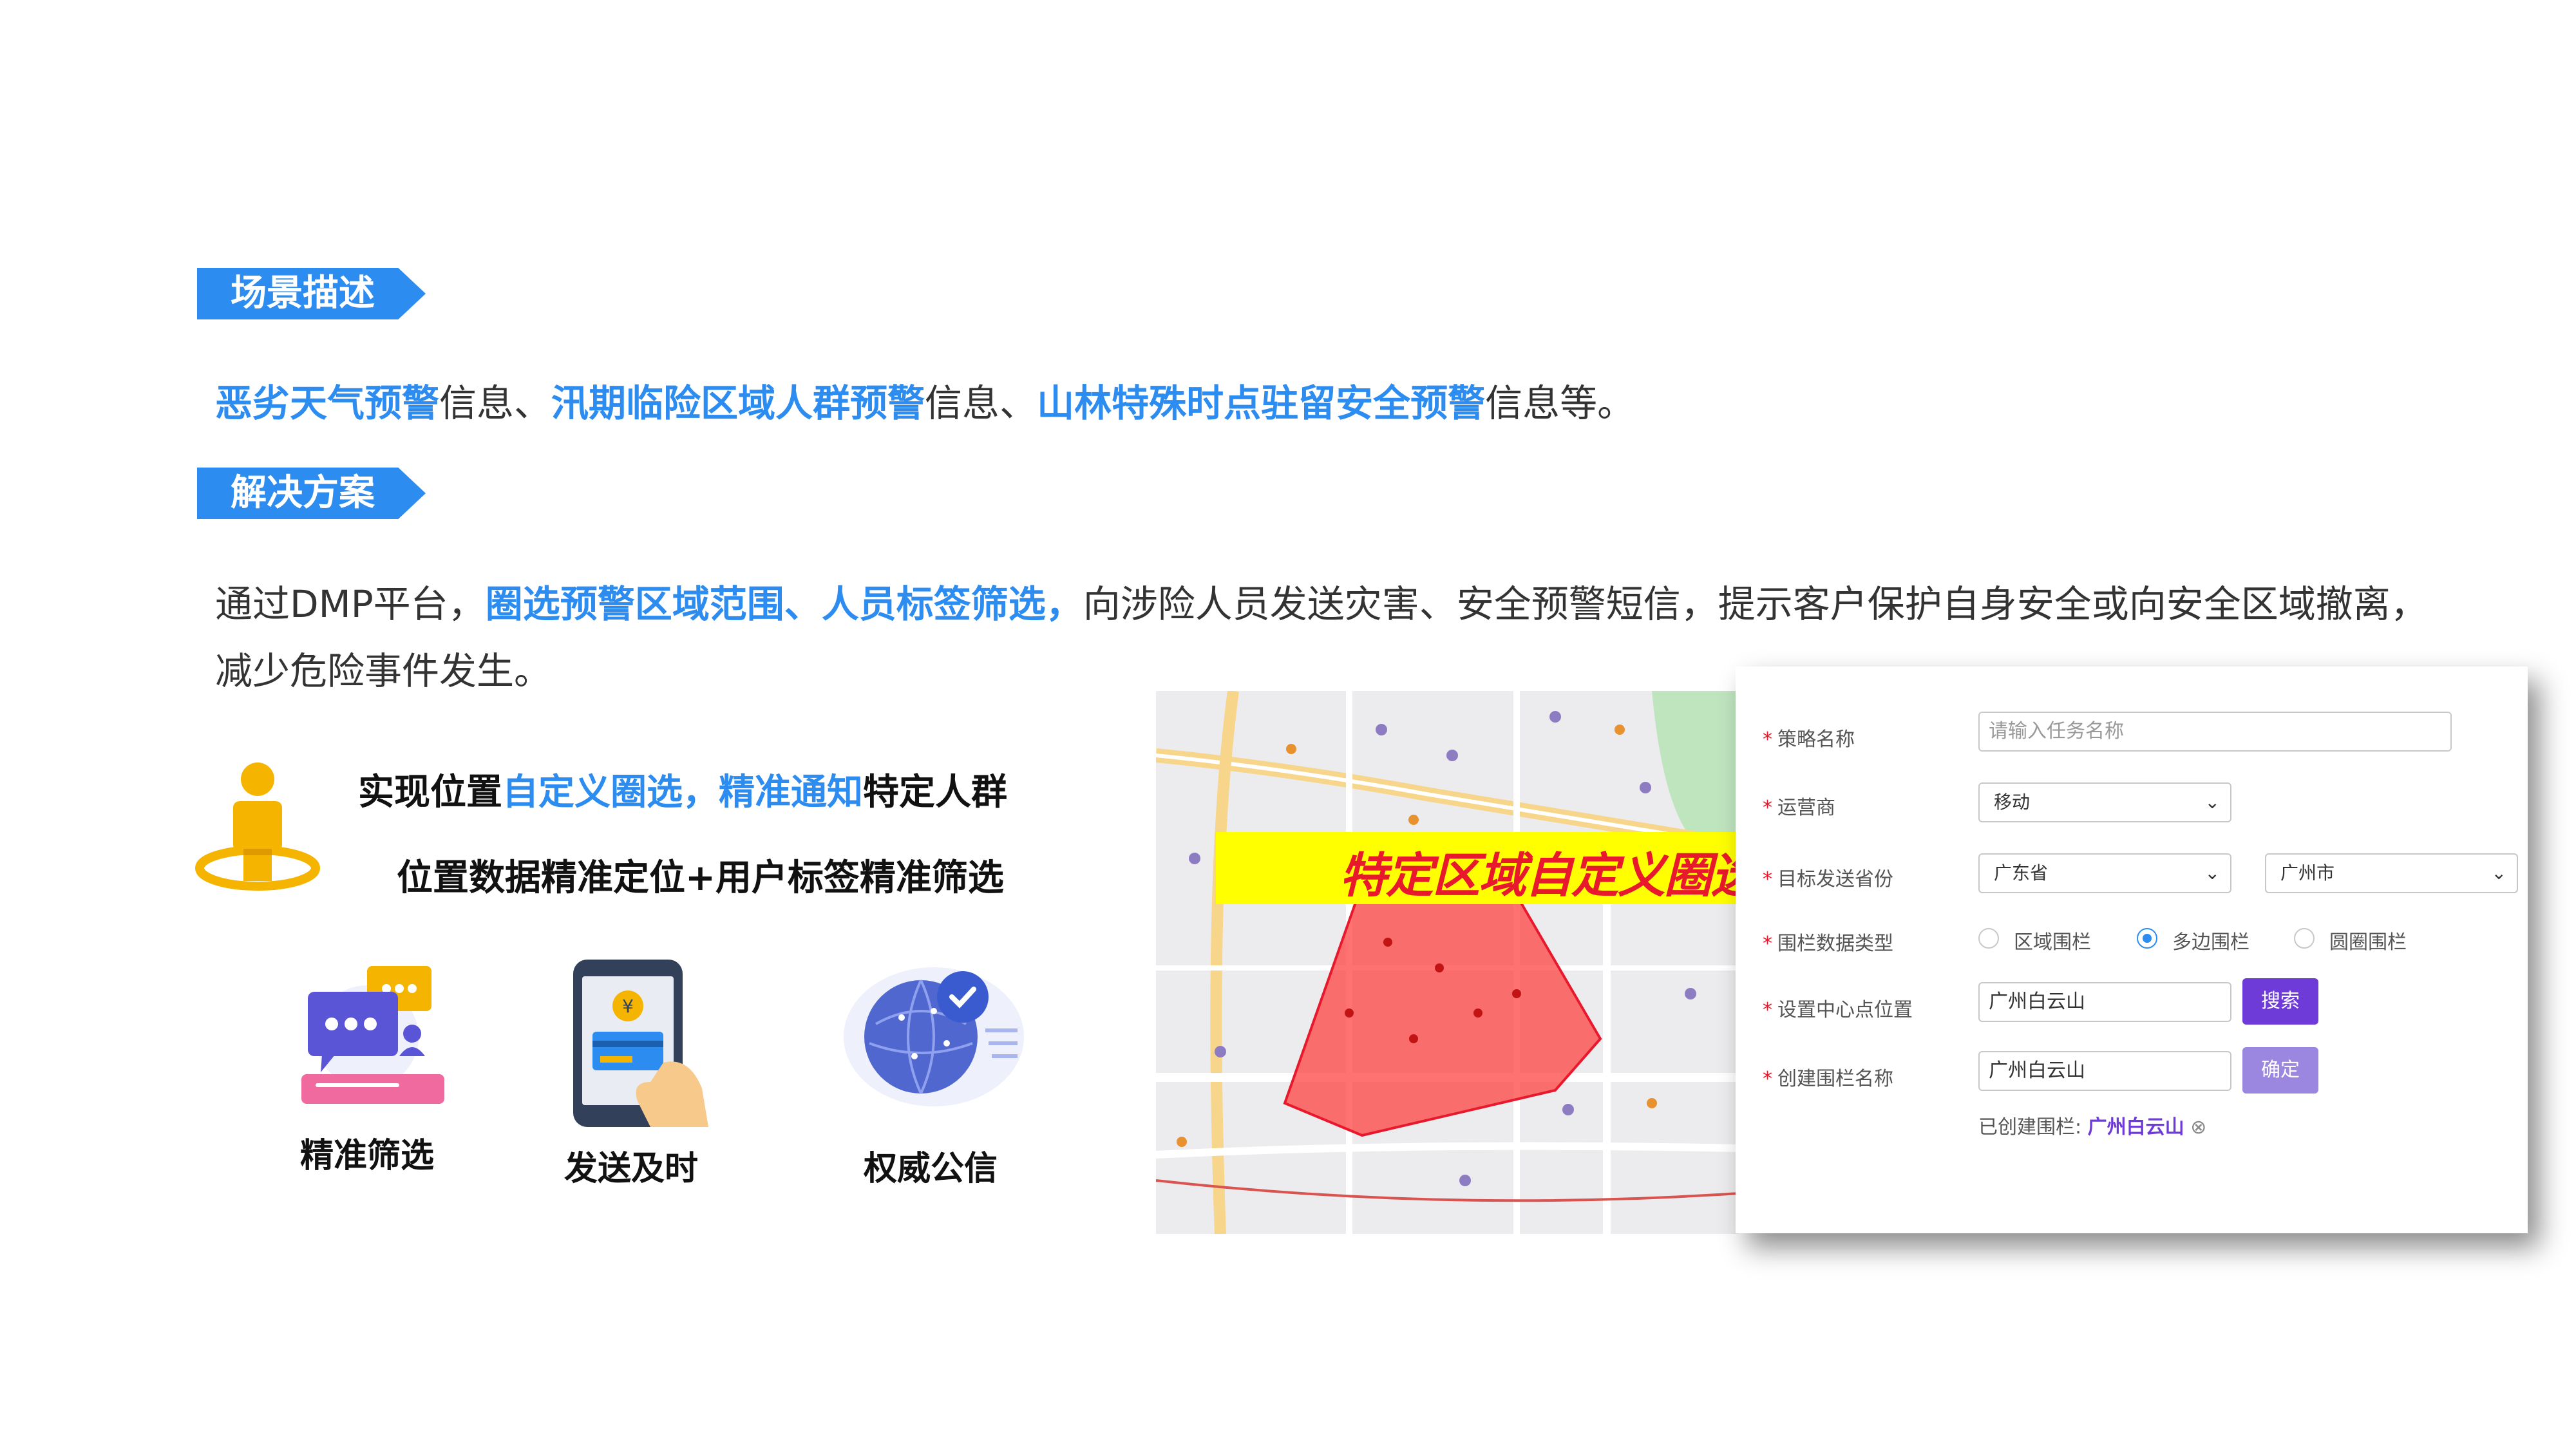 The width and height of the screenshot is (2576, 1449). Describe the element at coordinates (1816, 740) in the screenshot. I see `label-text: 策略名称` at that location.